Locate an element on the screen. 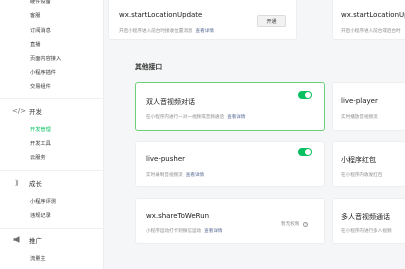 This screenshot has height=269, width=405. sidebar-item-plugins: 小程序插件 is located at coordinates (43, 73).